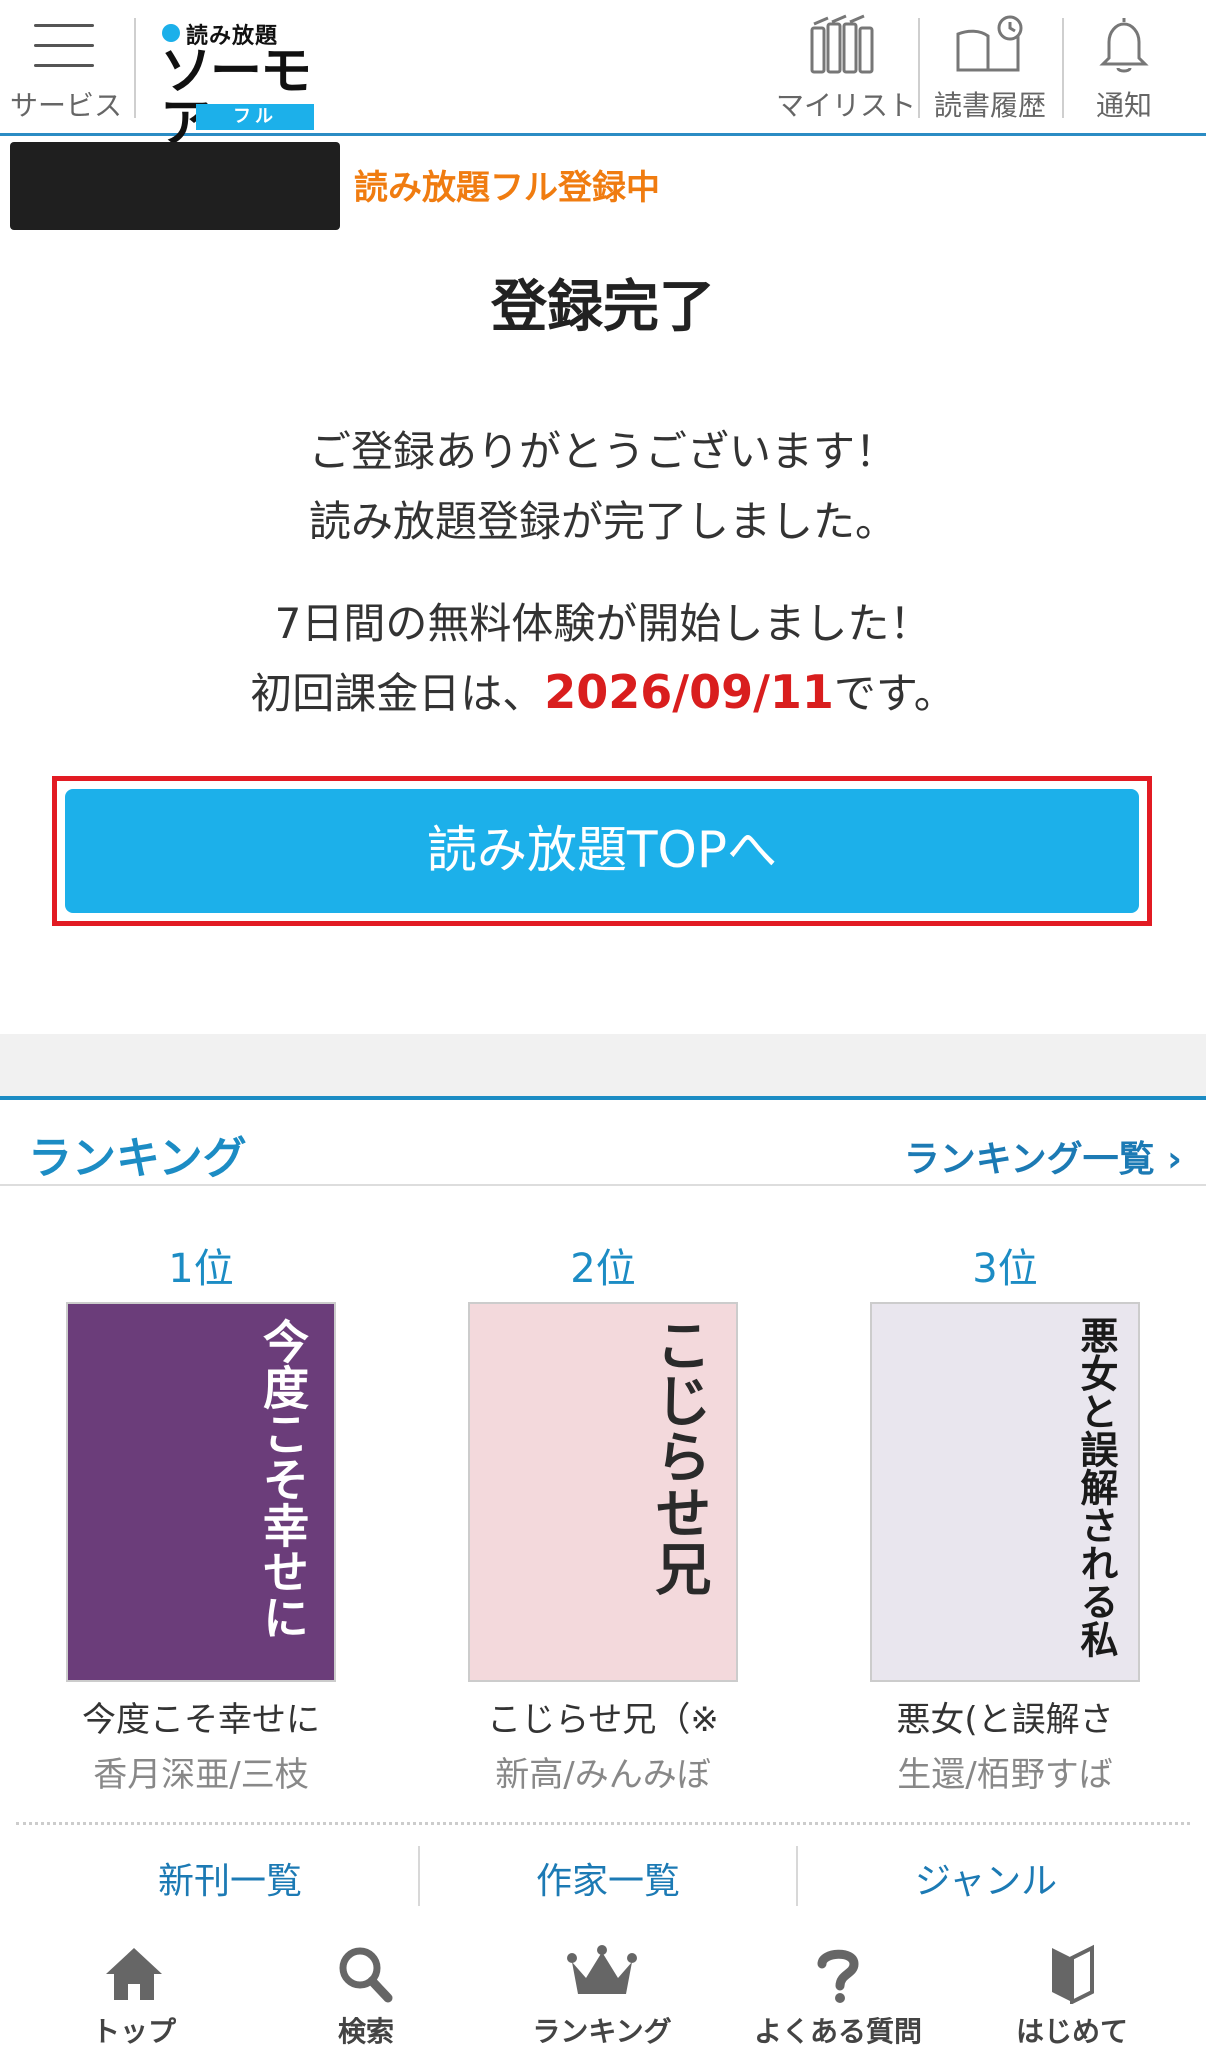 Image resolution: width=1206 pixels, height=2052 pixels. What do you see at coordinates (507, 188) in the screenshot?
I see `subscription-status: 読み放題フル登録中` at bounding box center [507, 188].